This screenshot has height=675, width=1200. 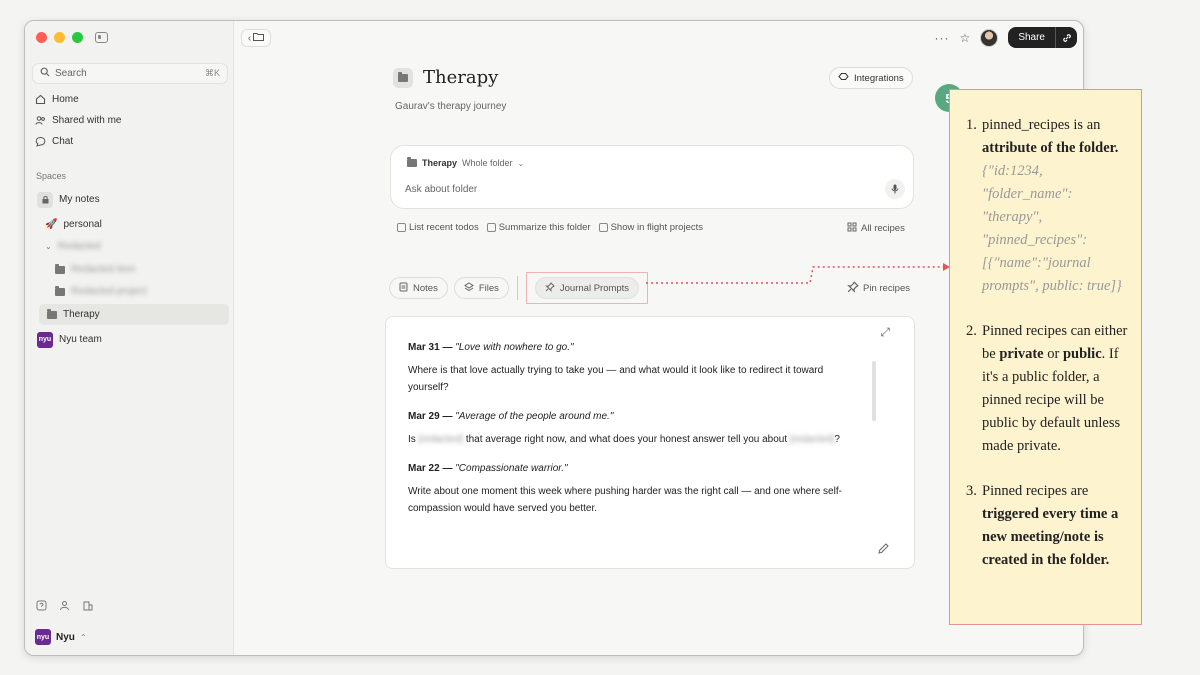 What do you see at coordinates (488, 288) in the screenshot?
I see `tab-label: Files` at bounding box center [488, 288].